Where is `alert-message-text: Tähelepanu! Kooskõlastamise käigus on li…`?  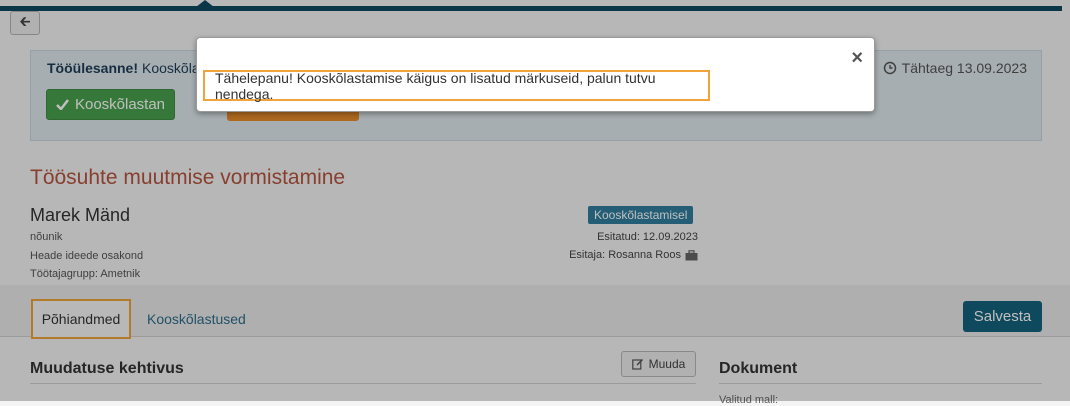
alert-message-text: Tähelepanu! Kooskõlastamise käigus on li… is located at coordinates (435, 85).